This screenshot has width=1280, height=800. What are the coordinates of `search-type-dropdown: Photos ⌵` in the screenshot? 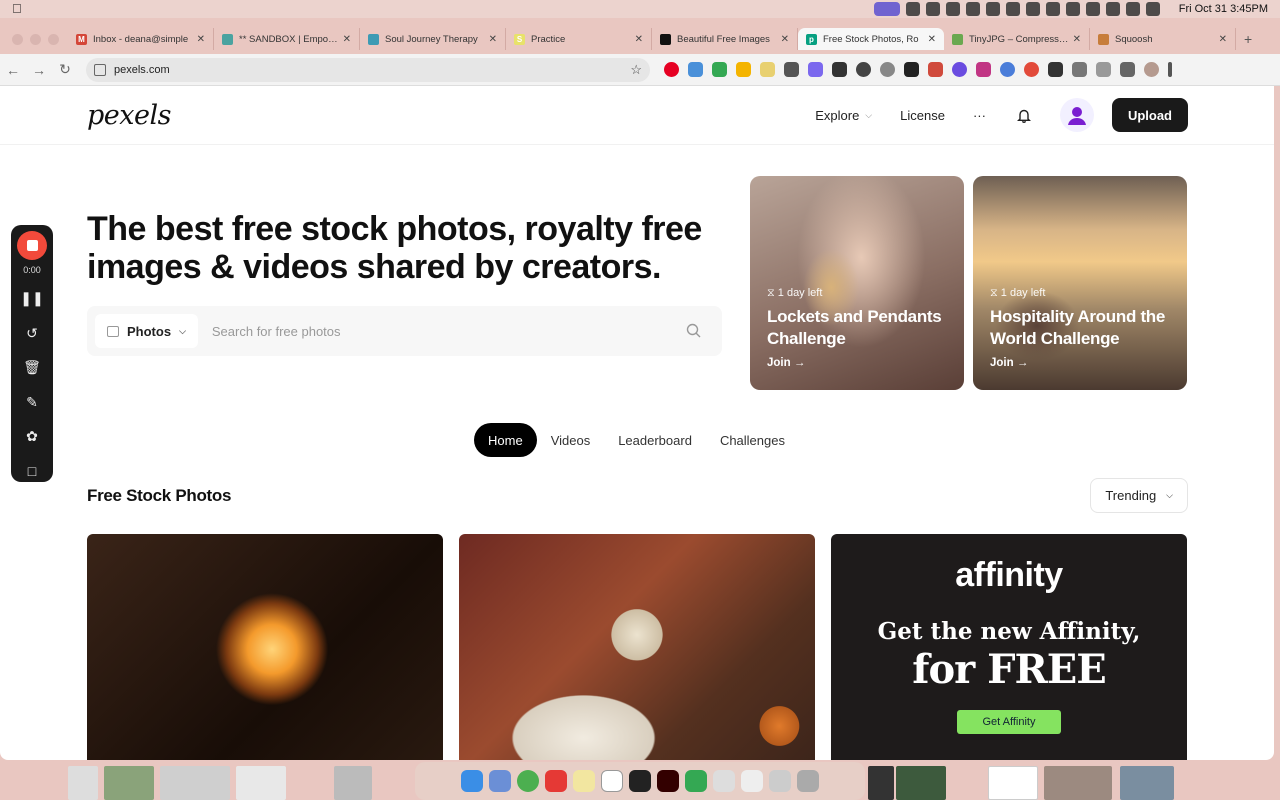 It's located at (146, 331).